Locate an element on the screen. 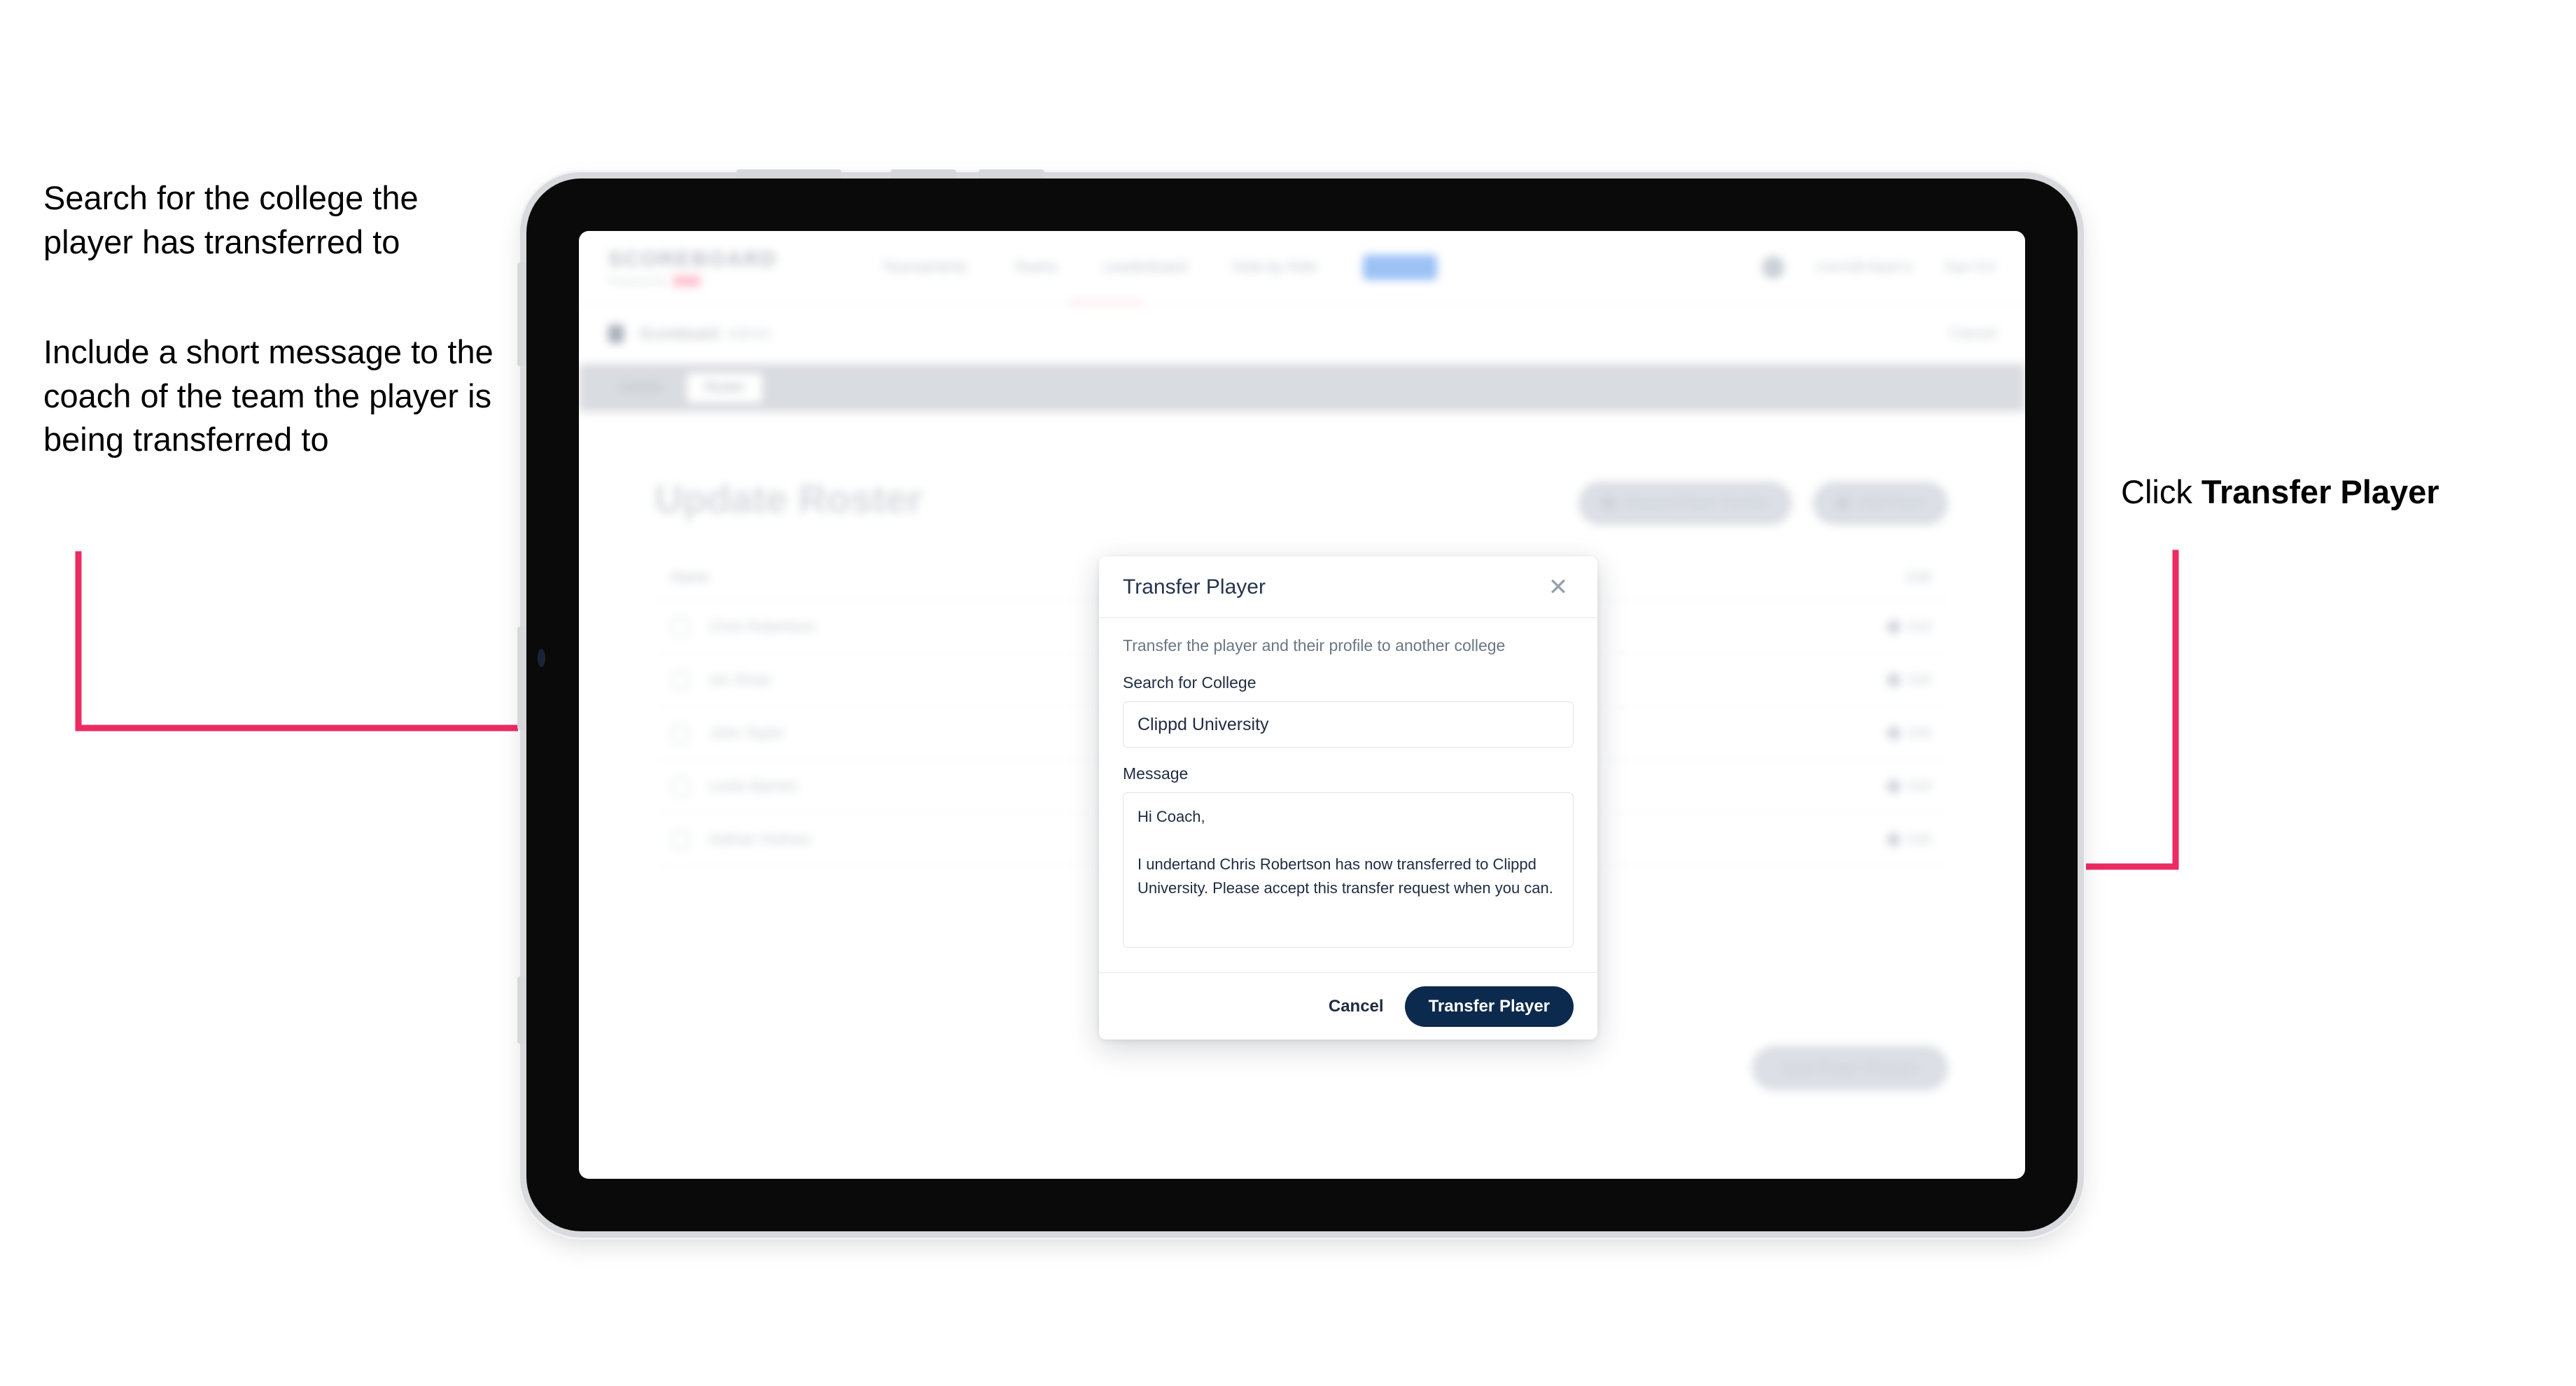 The image size is (2576, 1386). annotation-click-prefix: Click is located at coordinates (2161, 491).